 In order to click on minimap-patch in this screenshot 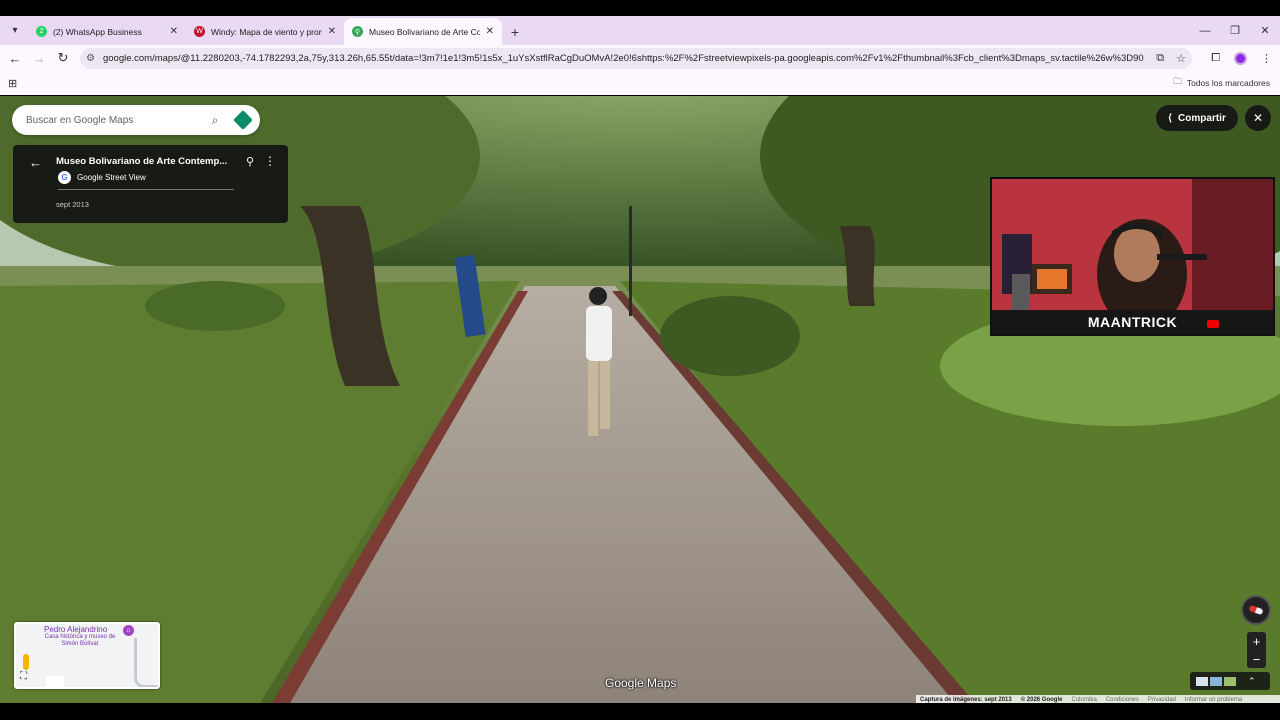, I will do `click(55, 681)`.